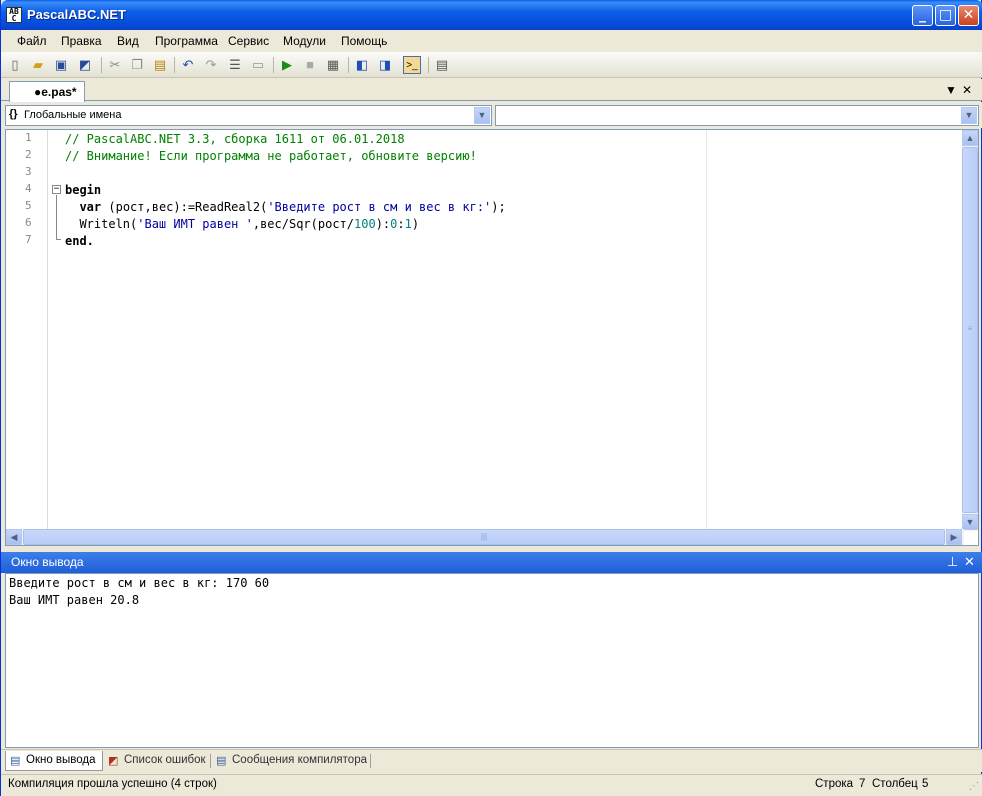 The image size is (982, 796). What do you see at coordinates (299, 760) in the screenshot?
I see `tab-compiler-messages-label: Сообщения компилятора` at bounding box center [299, 760].